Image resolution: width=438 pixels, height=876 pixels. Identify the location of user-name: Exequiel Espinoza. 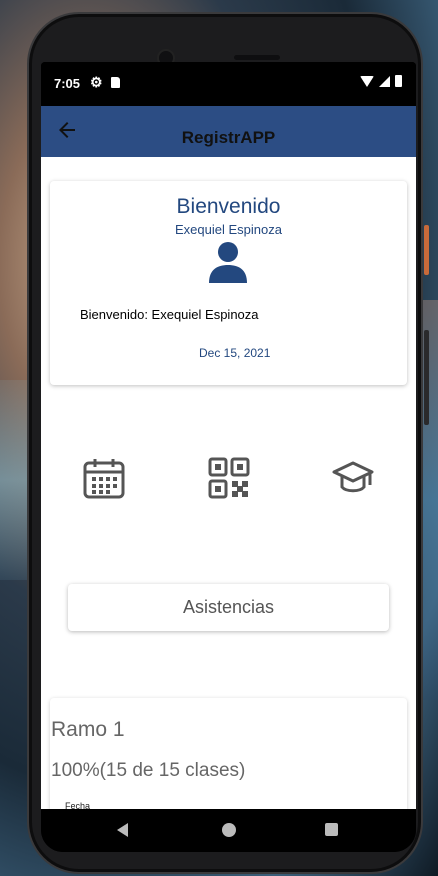
(228, 229).